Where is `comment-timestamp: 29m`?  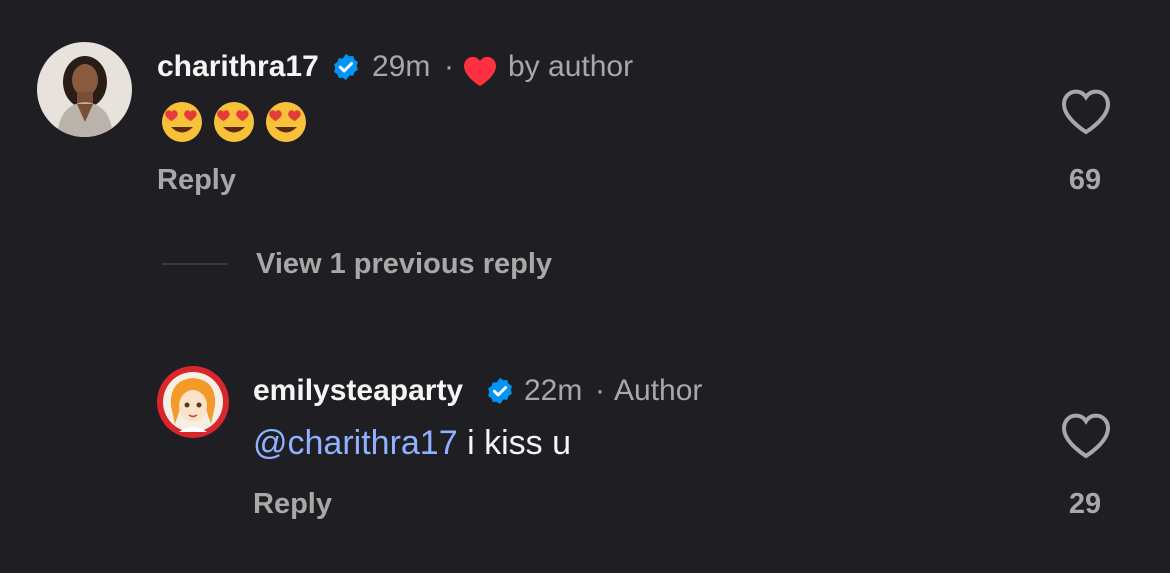
comment-timestamp: 29m is located at coordinates (401, 66).